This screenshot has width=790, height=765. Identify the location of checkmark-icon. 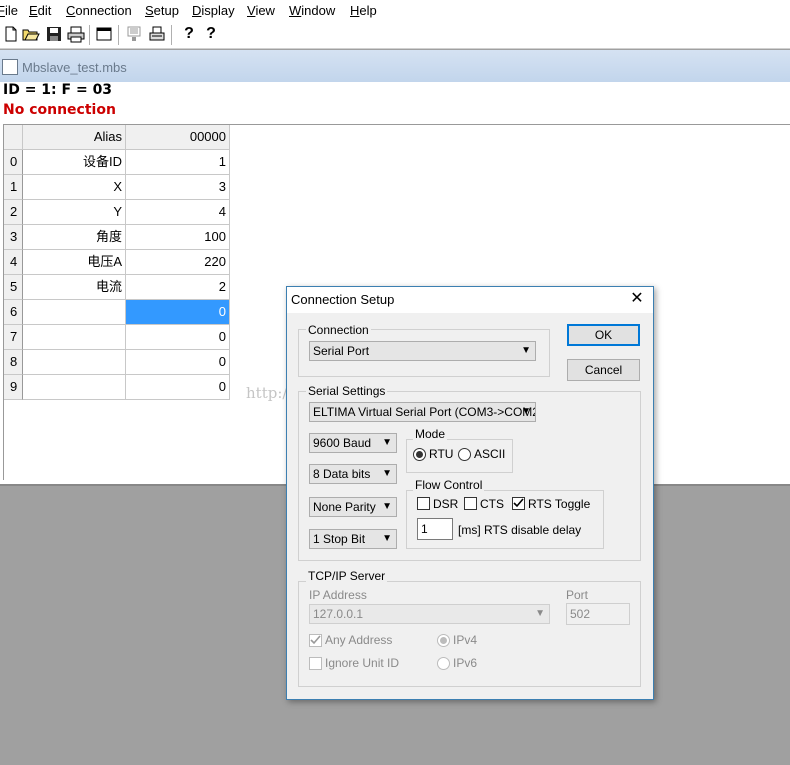
(518, 503).